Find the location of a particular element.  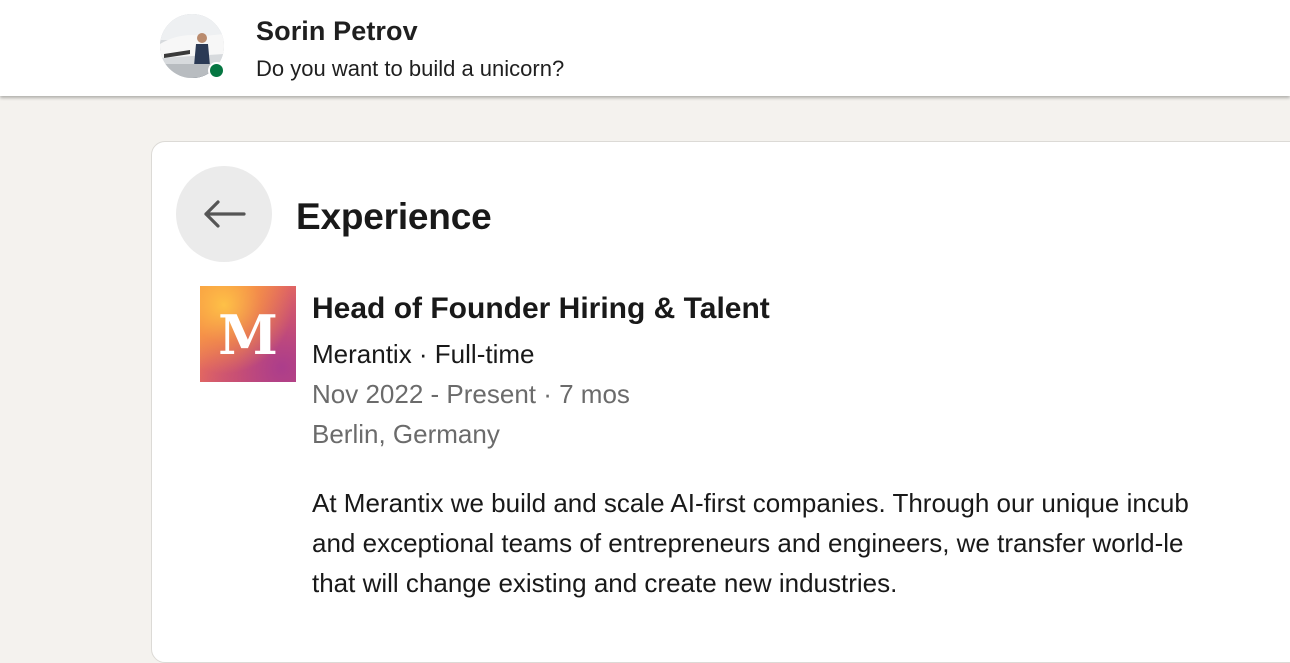

job-title: Head of Founder Hiring & Talent is located at coordinates (541, 308).